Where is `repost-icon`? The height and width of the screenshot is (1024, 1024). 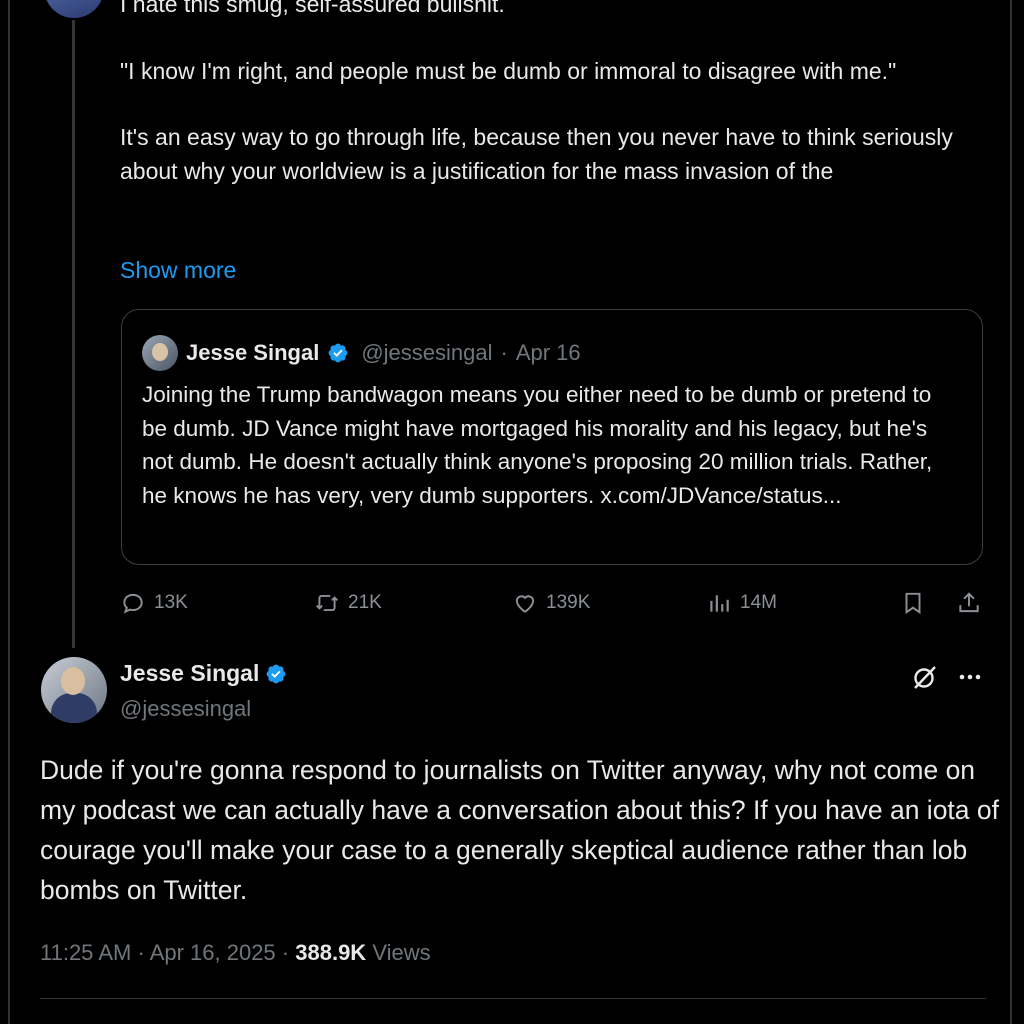
repost-icon is located at coordinates (327, 603).